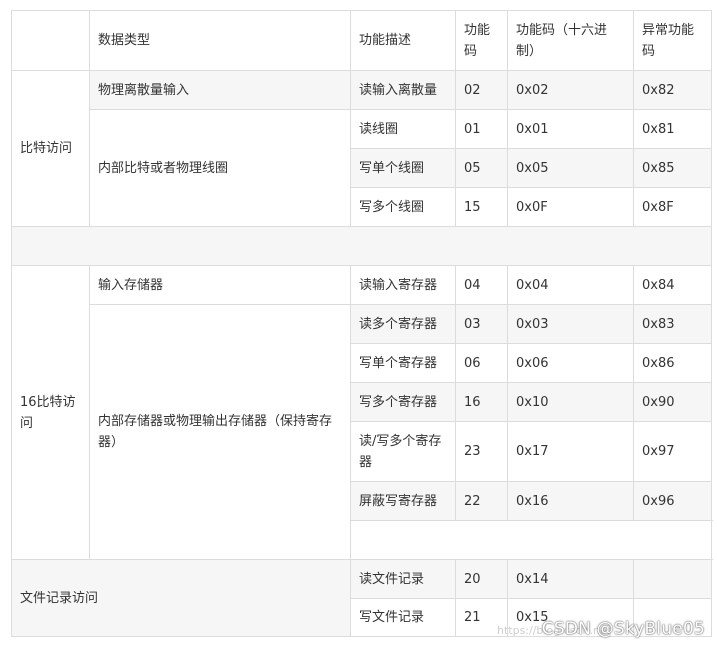 The height and width of the screenshot is (647, 717). What do you see at coordinates (570, 40) in the screenshot?
I see `header-cell-hex-code: 功能码（十六进制）` at bounding box center [570, 40].